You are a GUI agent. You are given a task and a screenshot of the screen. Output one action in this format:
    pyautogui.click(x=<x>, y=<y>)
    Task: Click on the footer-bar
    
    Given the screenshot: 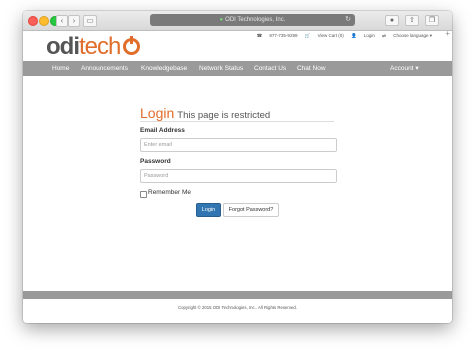 What is the action you would take?
    pyautogui.click(x=237, y=295)
    